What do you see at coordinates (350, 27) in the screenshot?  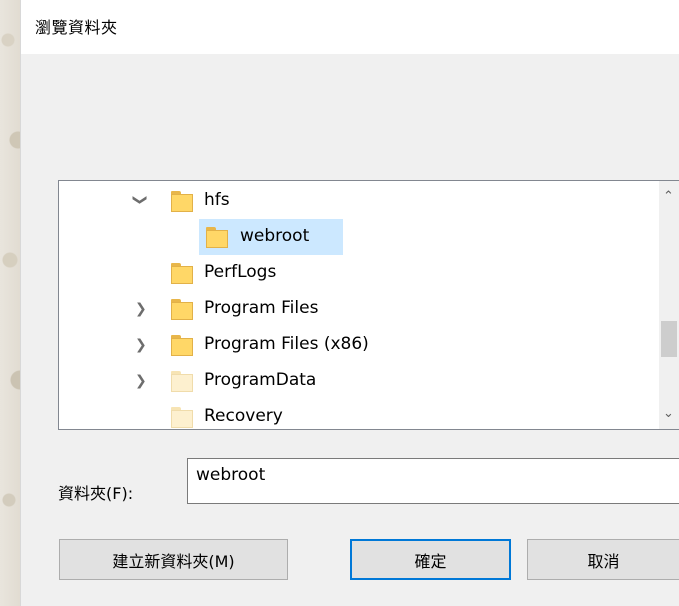 I see `title-bar: 瀏覽資料夾` at bounding box center [350, 27].